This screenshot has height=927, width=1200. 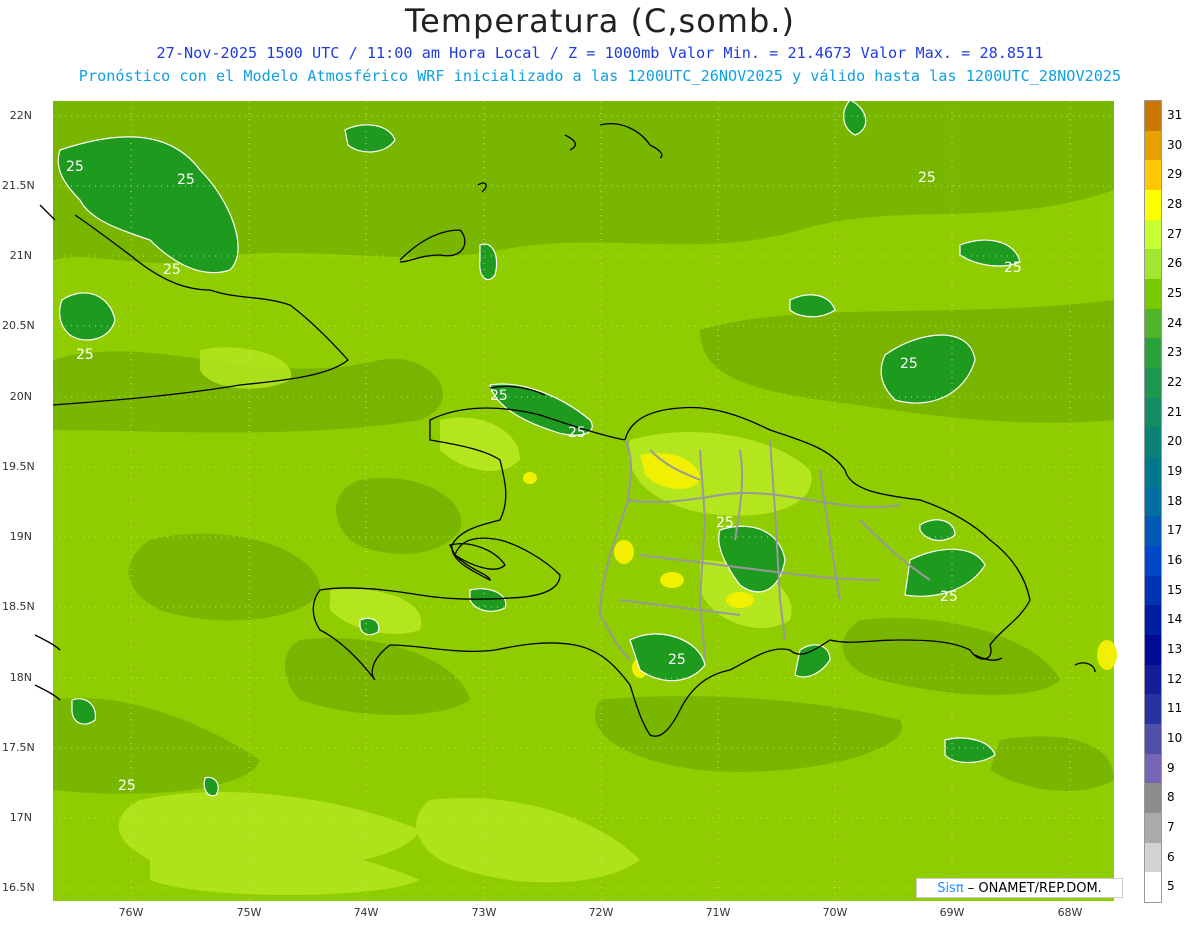 I want to click on credit-box: Sisπ – ONAMET/REP.DOM., so click(x=1019, y=888).